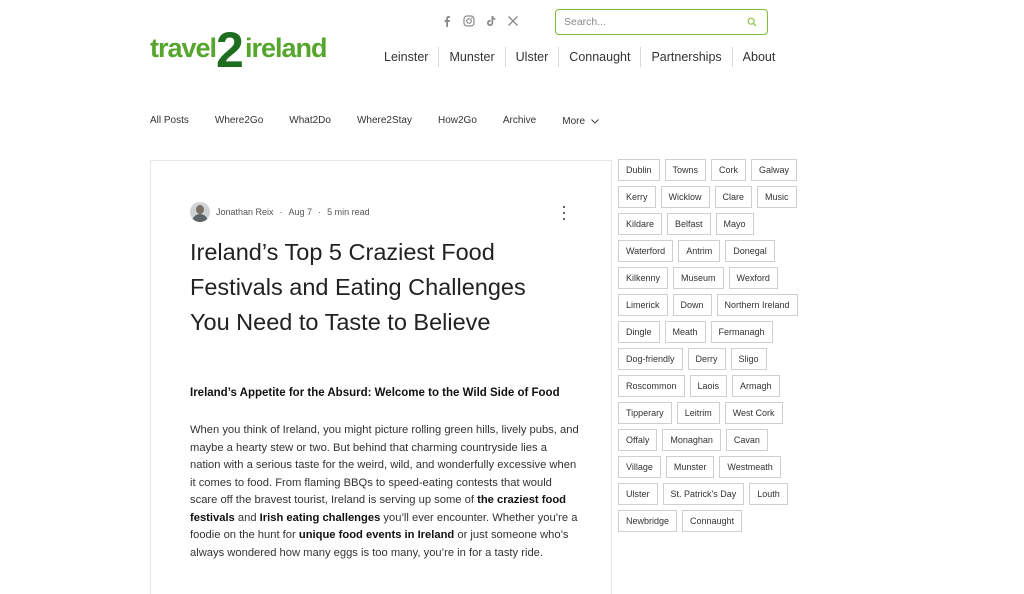 The height and width of the screenshot is (594, 1024). I want to click on category-archive: Archive, so click(519, 121).